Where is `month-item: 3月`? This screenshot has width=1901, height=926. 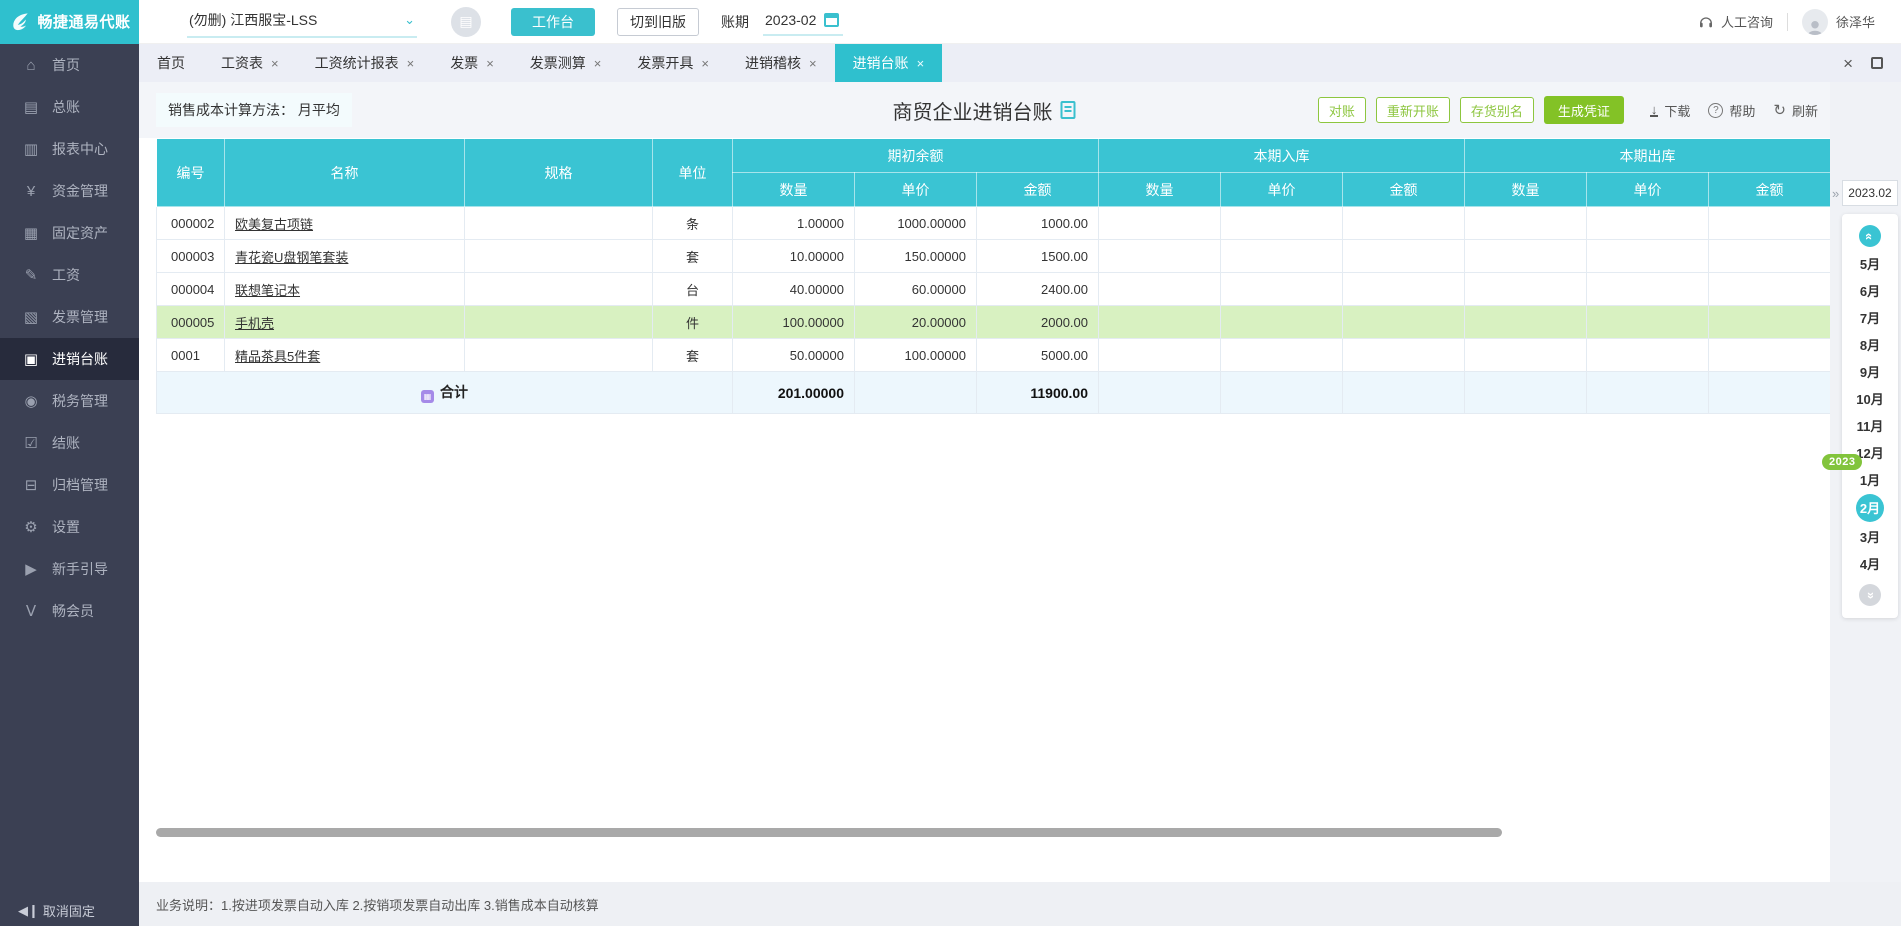
month-item: 3月 is located at coordinates (1870, 537).